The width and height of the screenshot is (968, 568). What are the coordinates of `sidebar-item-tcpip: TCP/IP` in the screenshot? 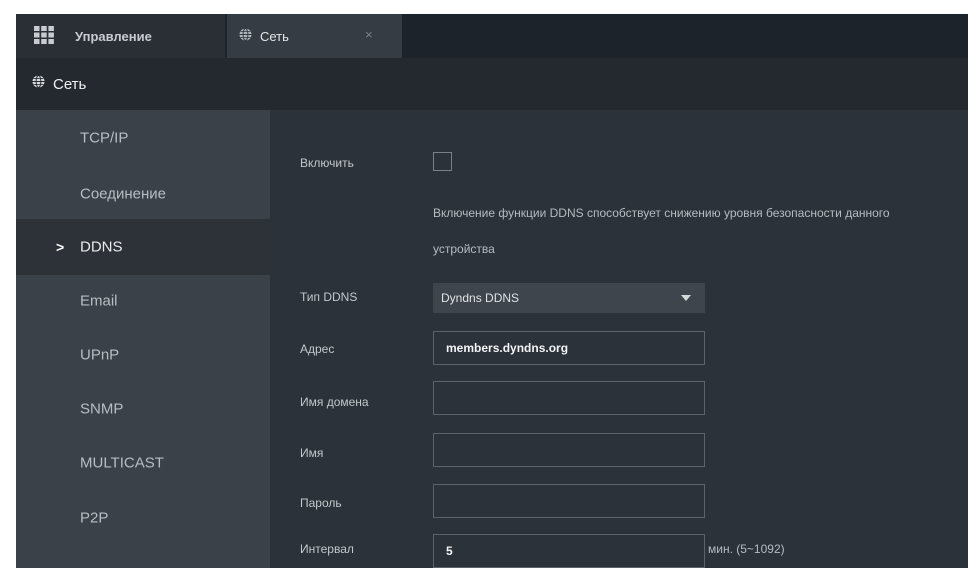 It's located at (143, 138).